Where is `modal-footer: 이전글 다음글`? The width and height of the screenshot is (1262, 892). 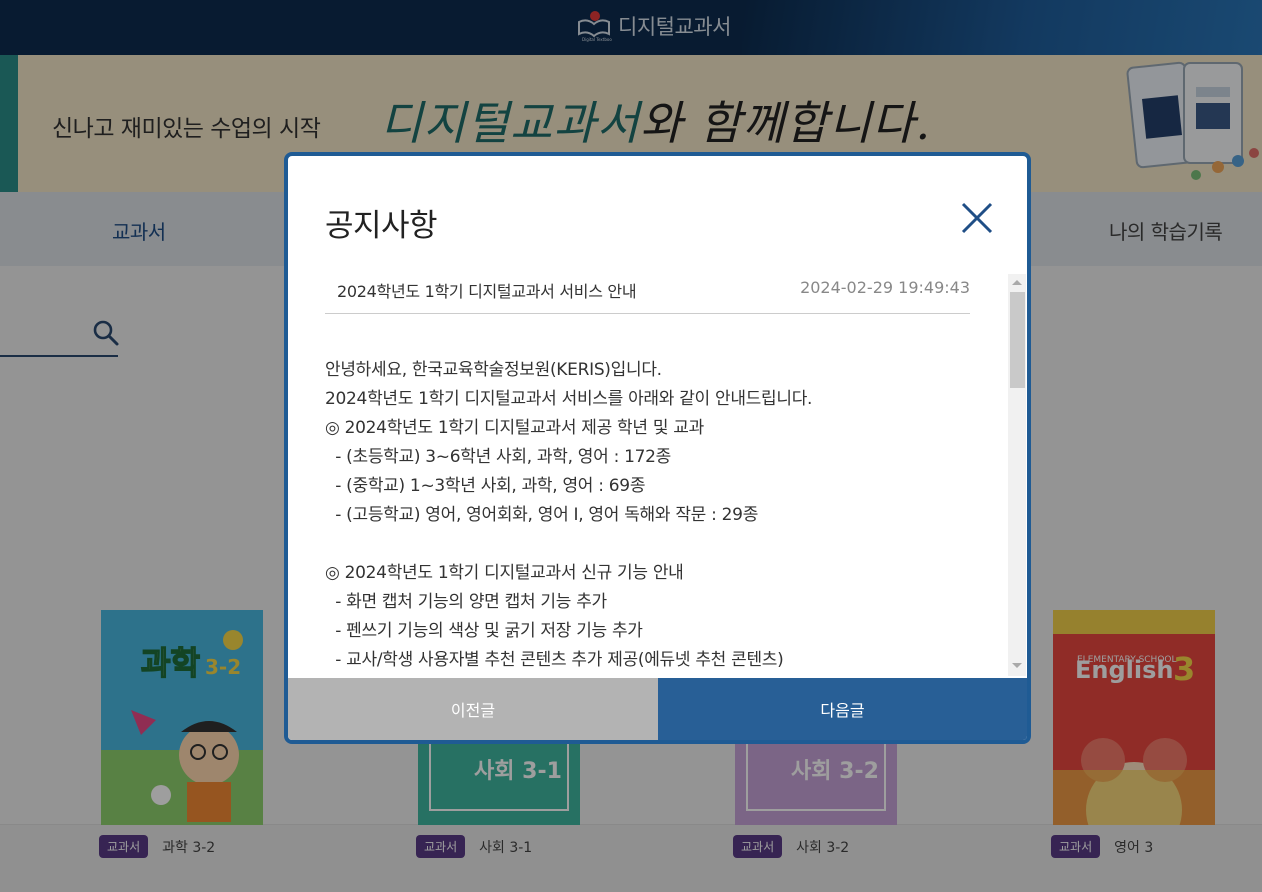 modal-footer: 이전글 다음글 is located at coordinates (657, 709).